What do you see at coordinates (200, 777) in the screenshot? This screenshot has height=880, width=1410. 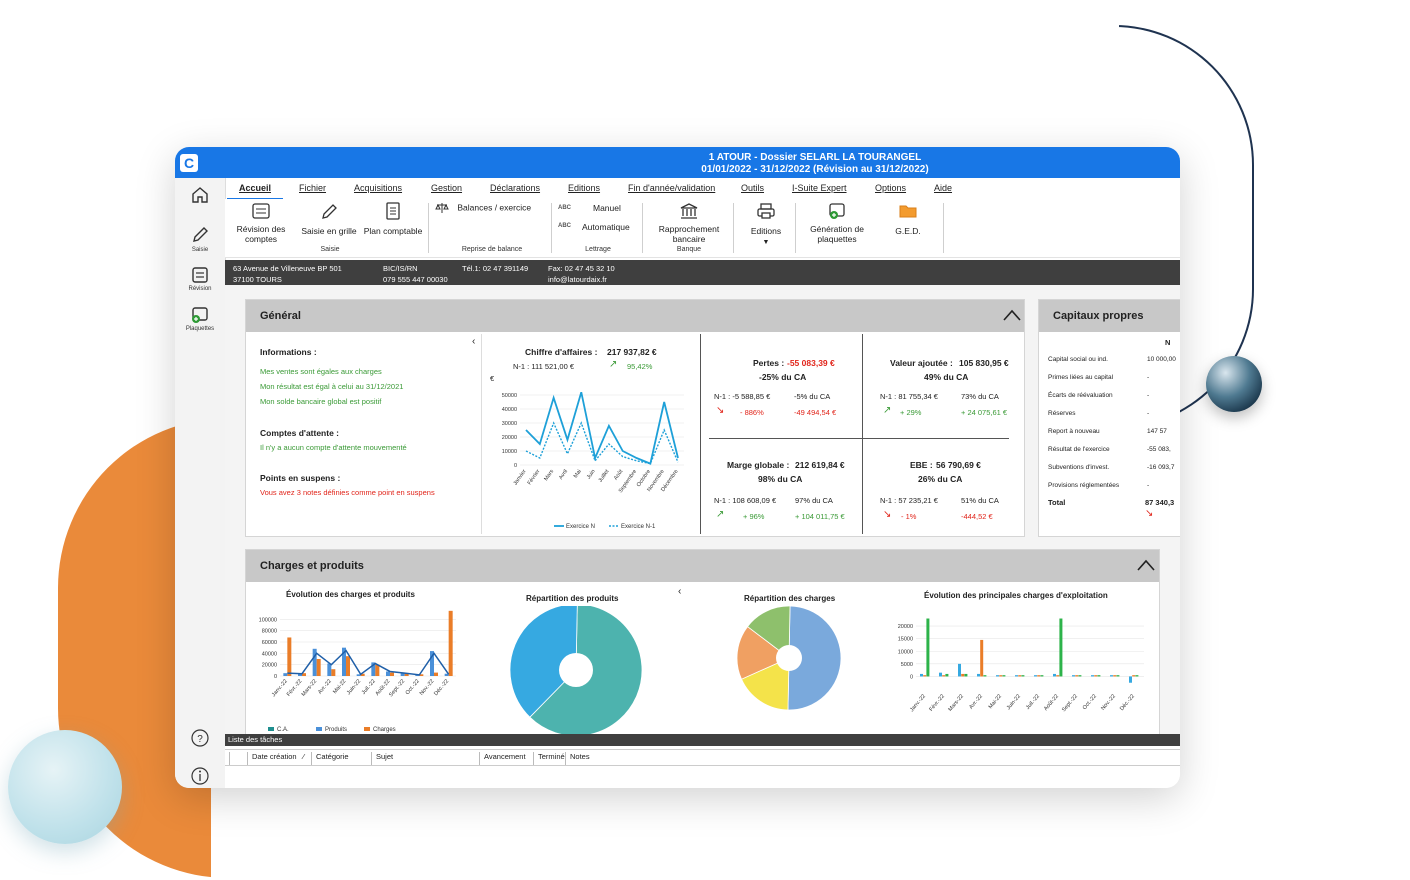 I see `info-button` at bounding box center [200, 777].